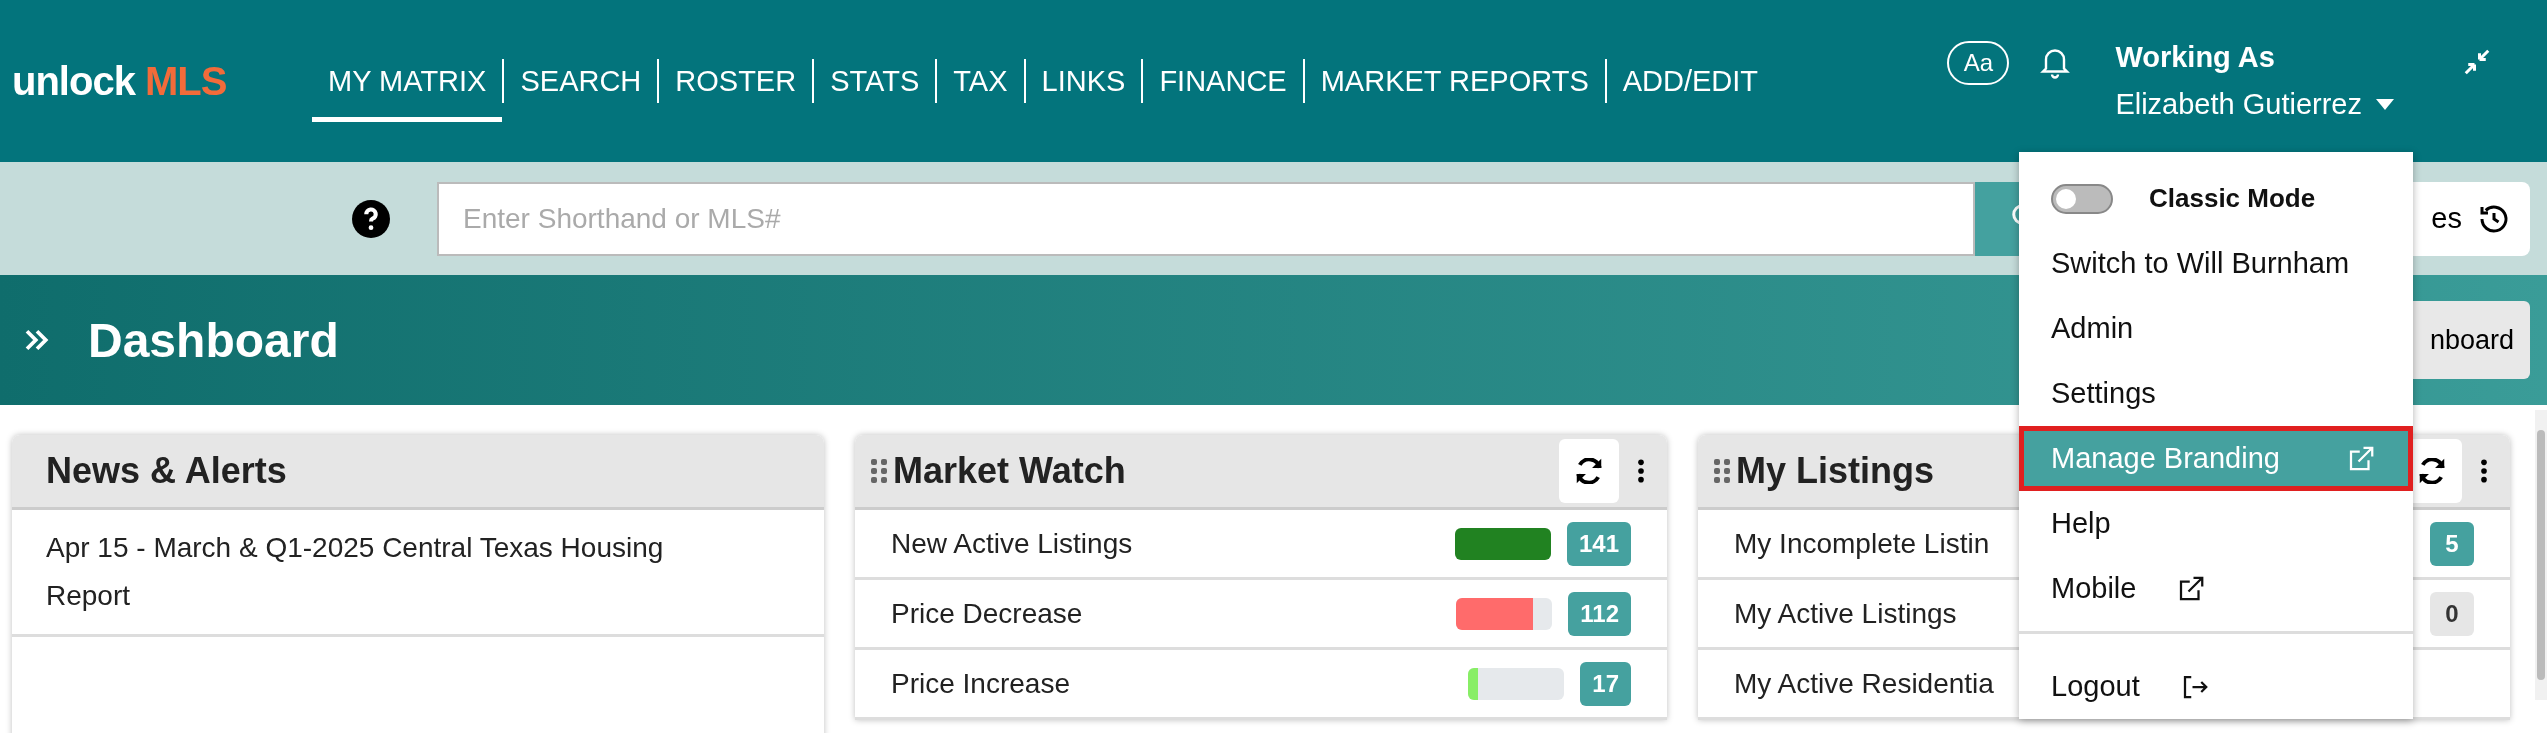  What do you see at coordinates (1835, 471) in the screenshot?
I see `widget-title: My Listings` at bounding box center [1835, 471].